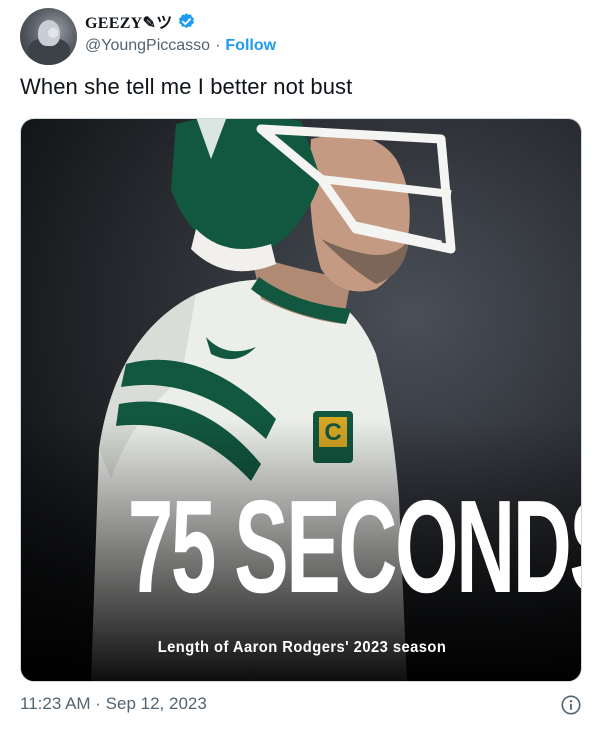 Image resolution: width=600 pixels, height=729 pixels. What do you see at coordinates (186, 21) in the screenshot?
I see `verified-badge-icon` at bounding box center [186, 21].